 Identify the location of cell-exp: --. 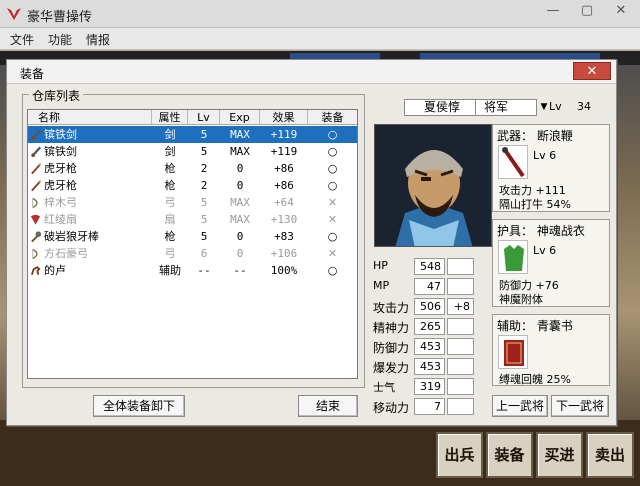
(240, 270).